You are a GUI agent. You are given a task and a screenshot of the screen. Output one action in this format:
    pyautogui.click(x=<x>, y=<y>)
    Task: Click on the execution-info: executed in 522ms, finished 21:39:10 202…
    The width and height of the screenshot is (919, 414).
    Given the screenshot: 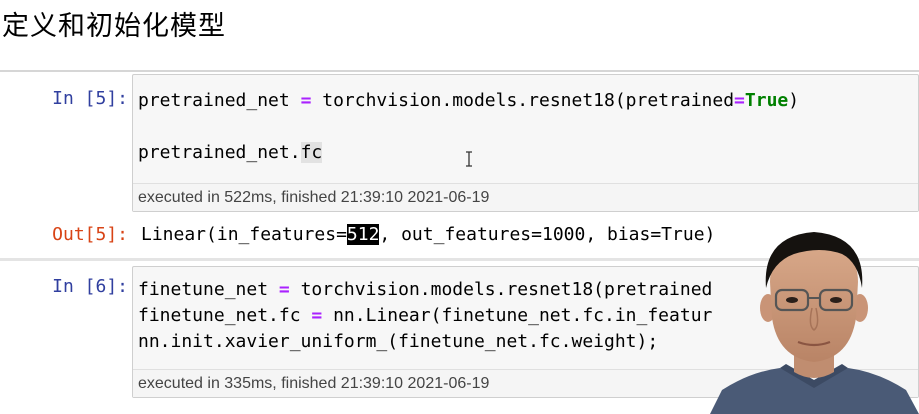 What is the action you would take?
    pyautogui.click(x=525, y=197)
    